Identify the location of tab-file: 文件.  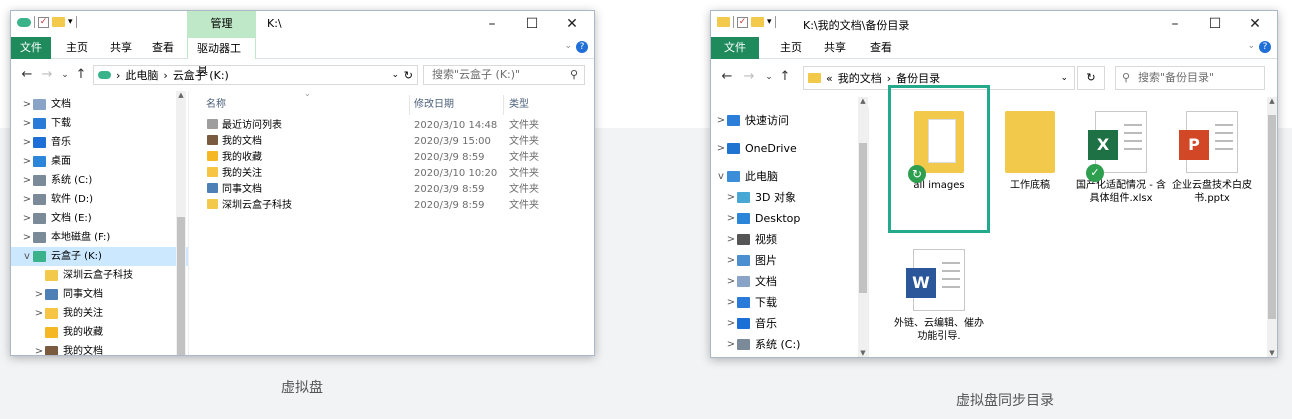
(735, 48).